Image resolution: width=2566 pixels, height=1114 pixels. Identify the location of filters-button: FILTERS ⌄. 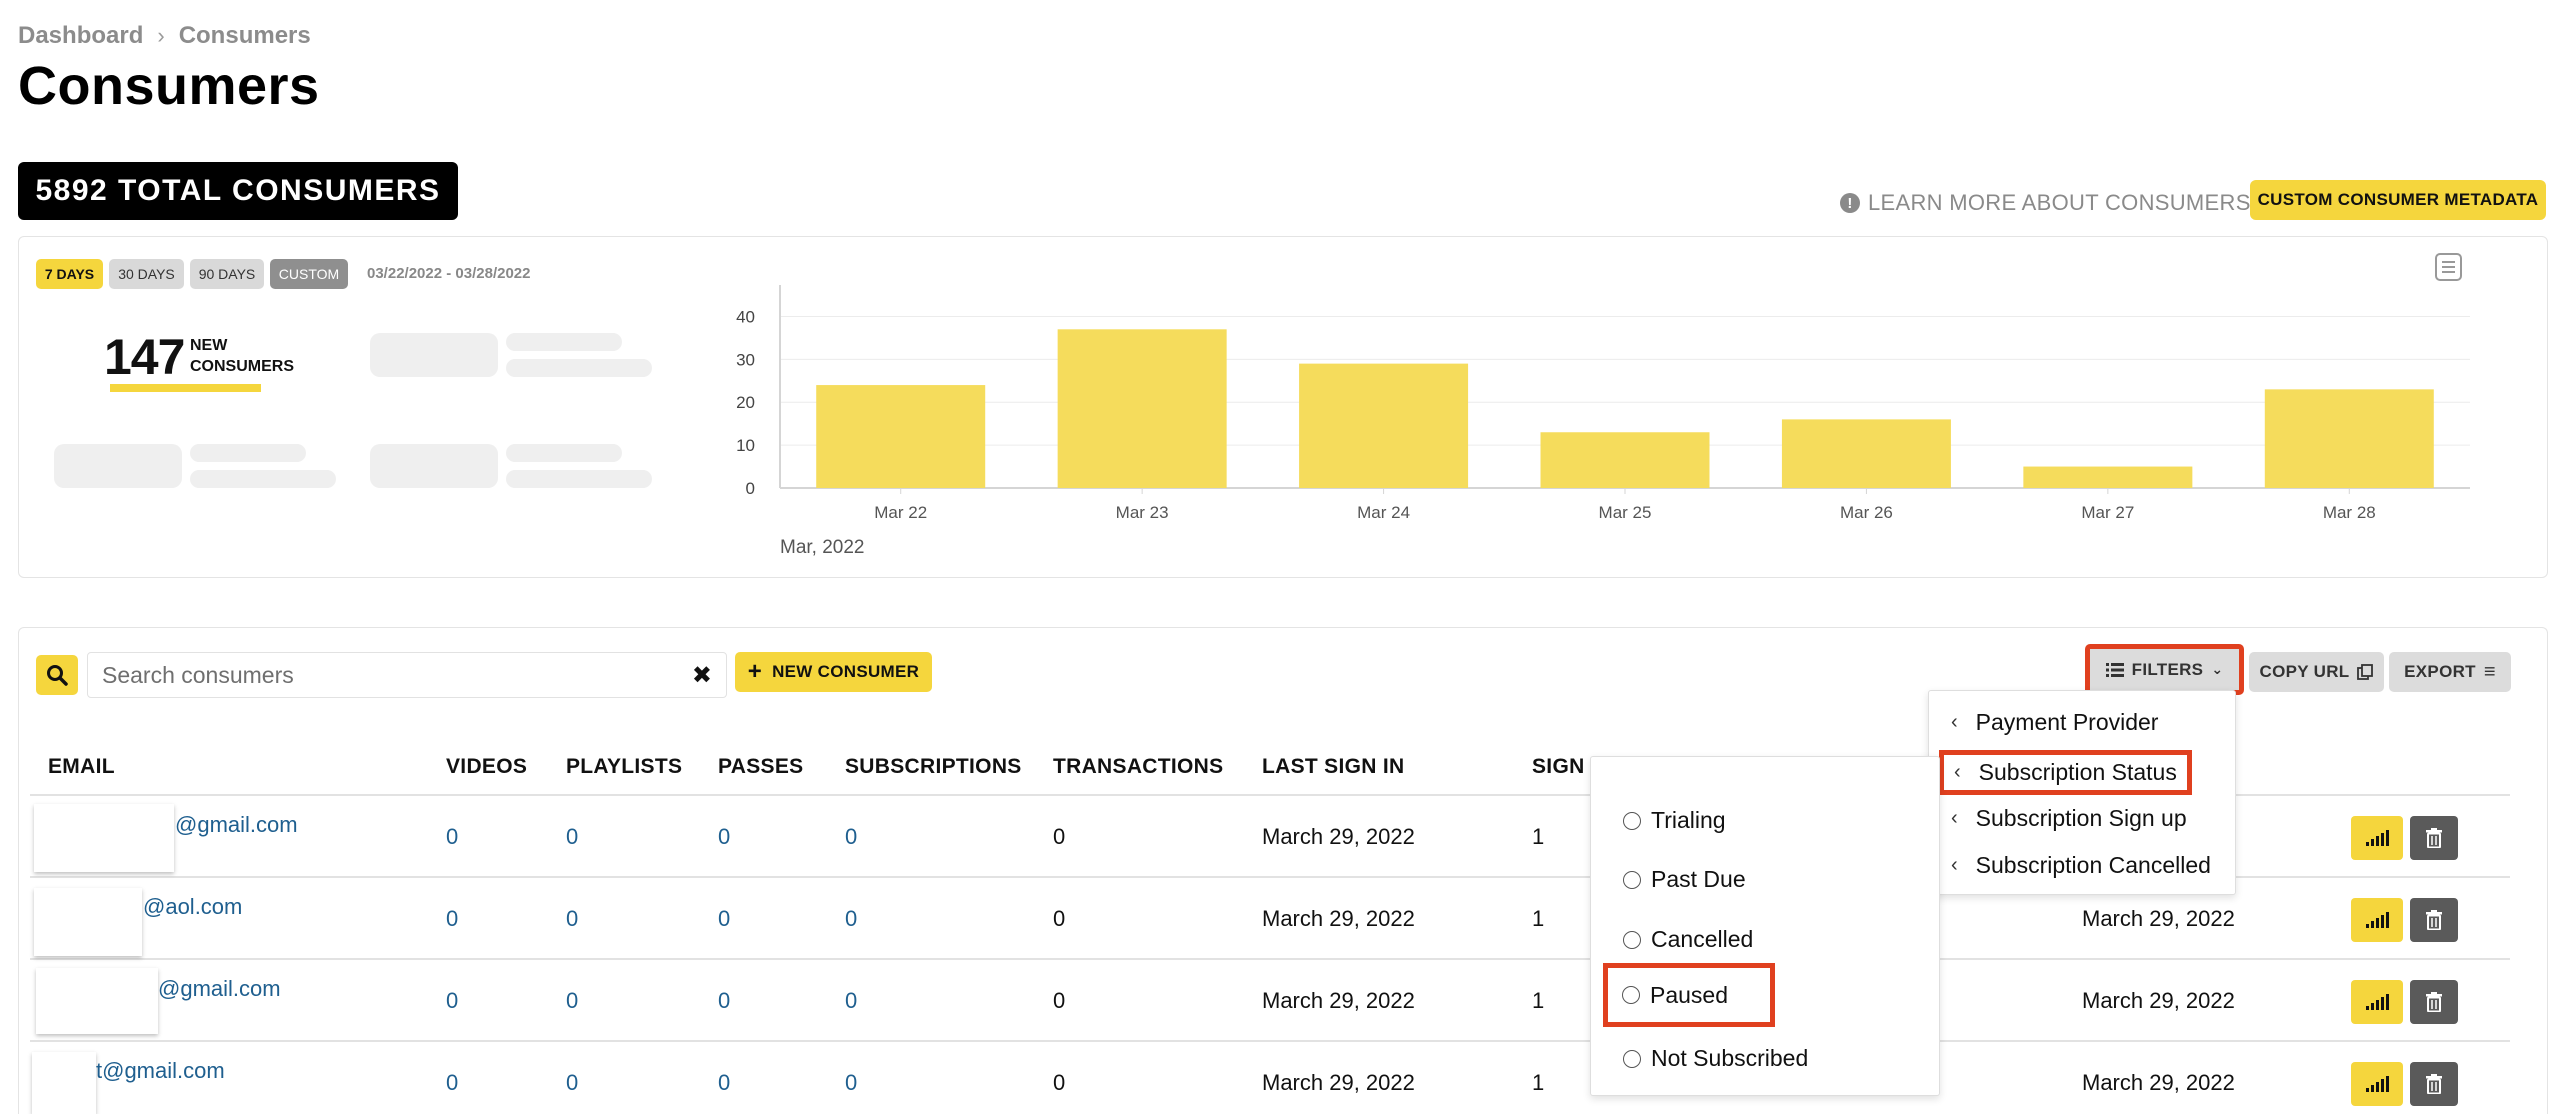
(2164, 669).